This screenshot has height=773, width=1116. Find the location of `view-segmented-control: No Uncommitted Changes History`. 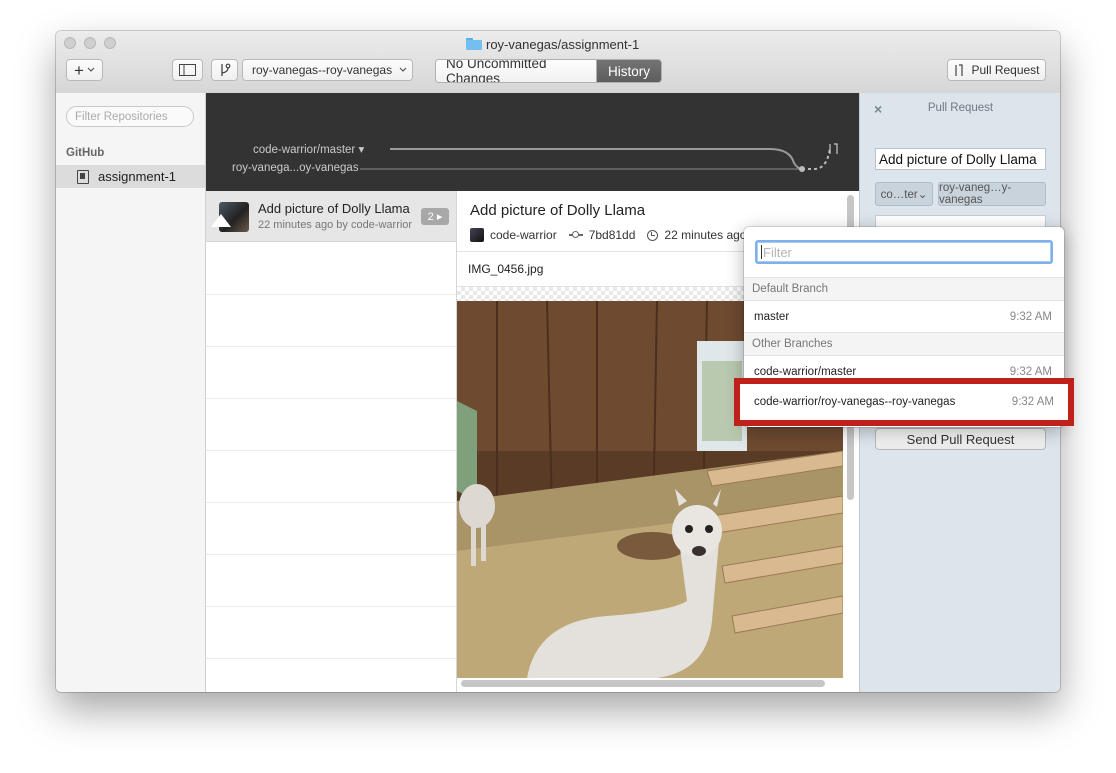

view-segmented-control: No Uncommitted Changes History is located at coordinates (548, 71).